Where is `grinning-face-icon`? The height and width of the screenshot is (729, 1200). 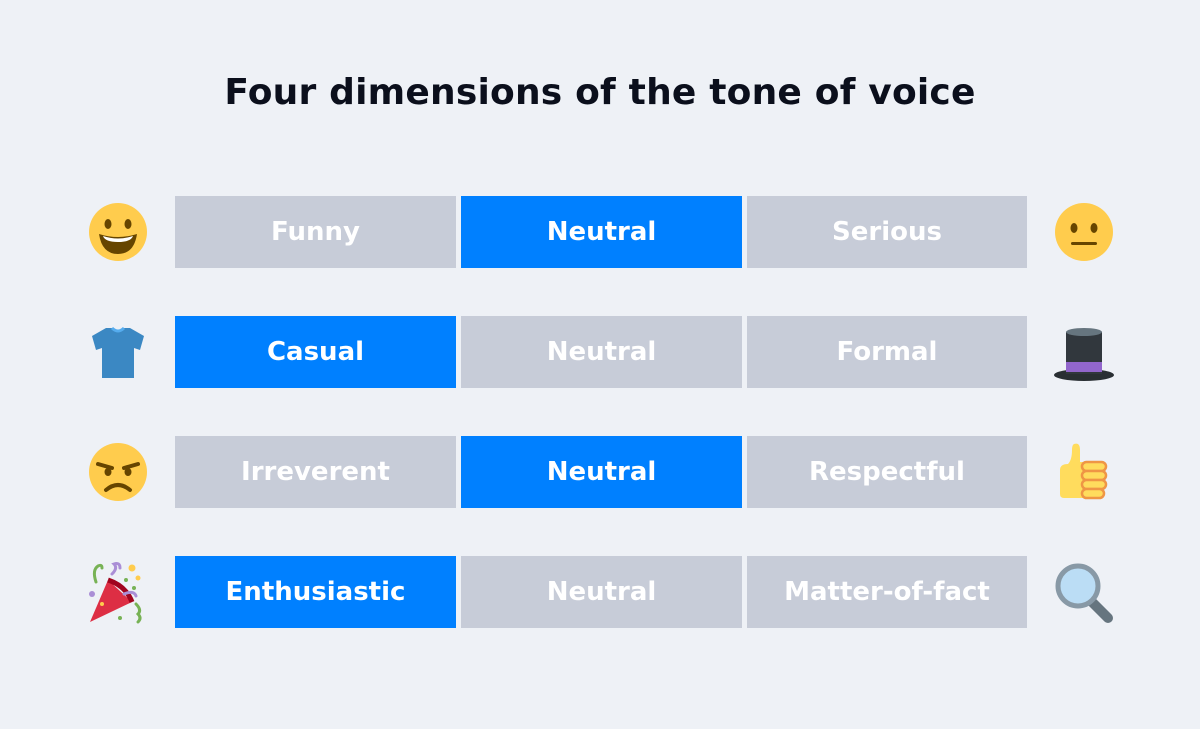 grinning-face-icon is located at coordinates (118, 232).